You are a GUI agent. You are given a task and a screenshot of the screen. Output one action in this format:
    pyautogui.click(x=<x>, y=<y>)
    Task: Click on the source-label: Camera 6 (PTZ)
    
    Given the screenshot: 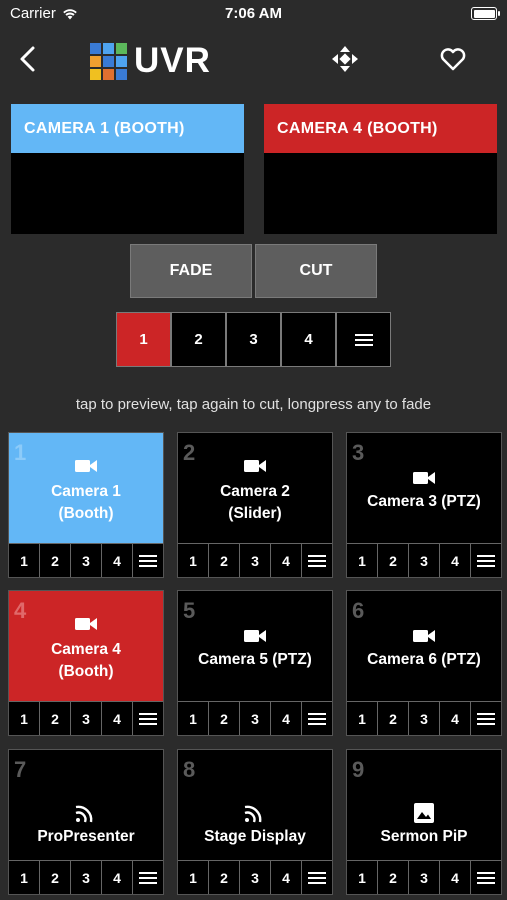 What is the action you would take?
    pyautogui.click(x=424, y=659)
    